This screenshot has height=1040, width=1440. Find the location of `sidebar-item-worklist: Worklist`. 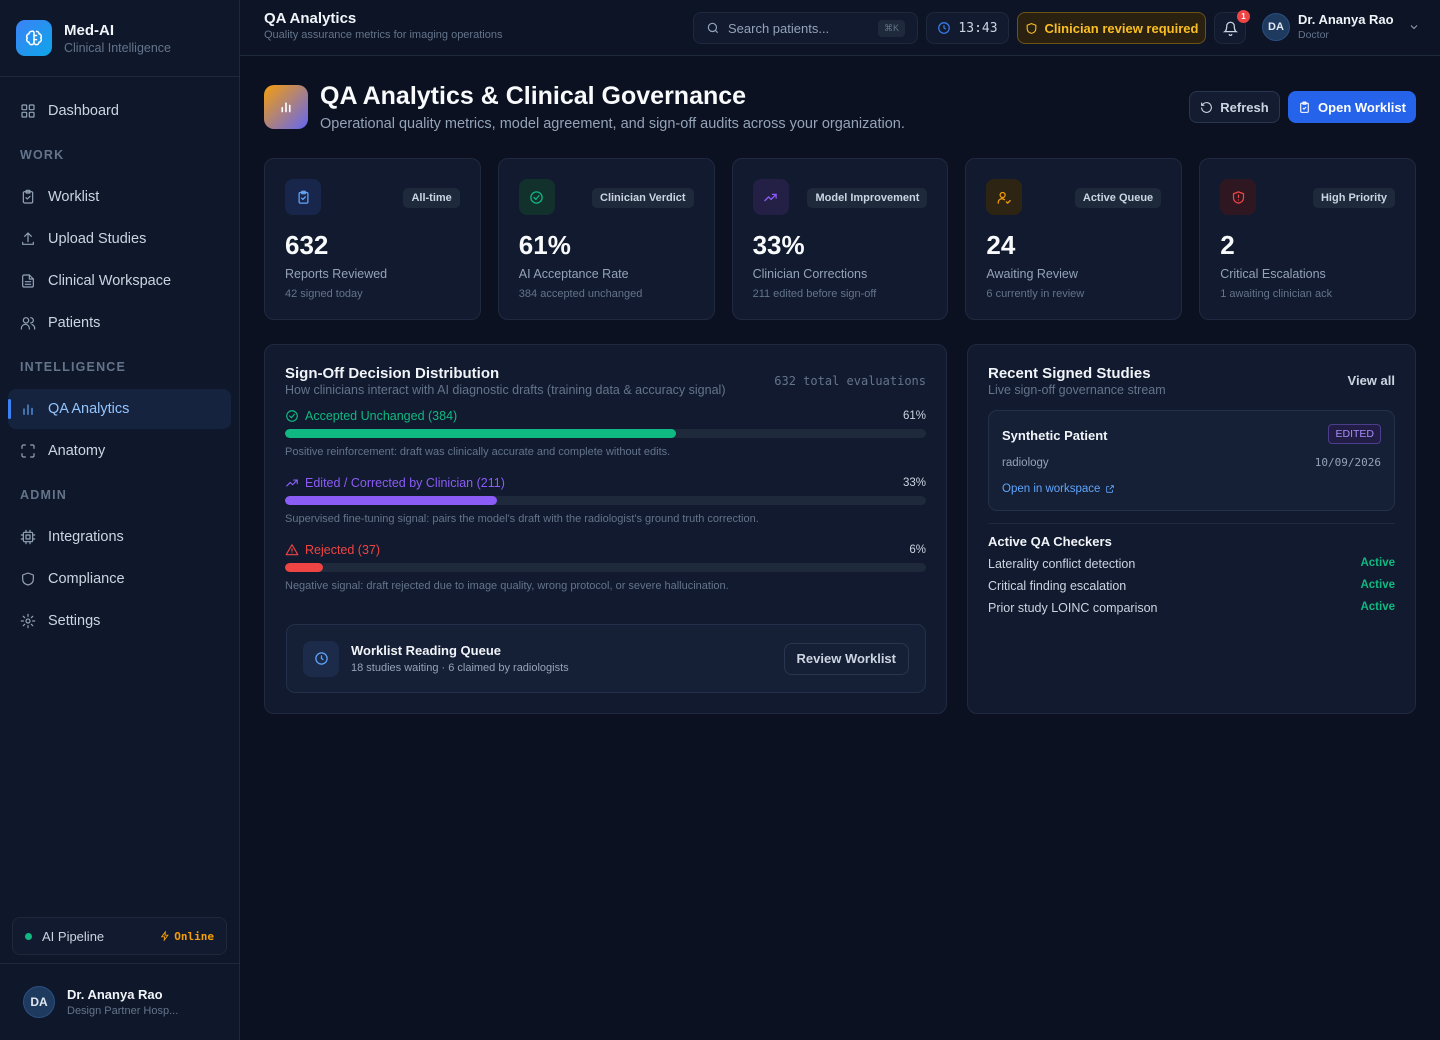

sidebar-item-worklist: Worklist is located at coordinates (119, 197).